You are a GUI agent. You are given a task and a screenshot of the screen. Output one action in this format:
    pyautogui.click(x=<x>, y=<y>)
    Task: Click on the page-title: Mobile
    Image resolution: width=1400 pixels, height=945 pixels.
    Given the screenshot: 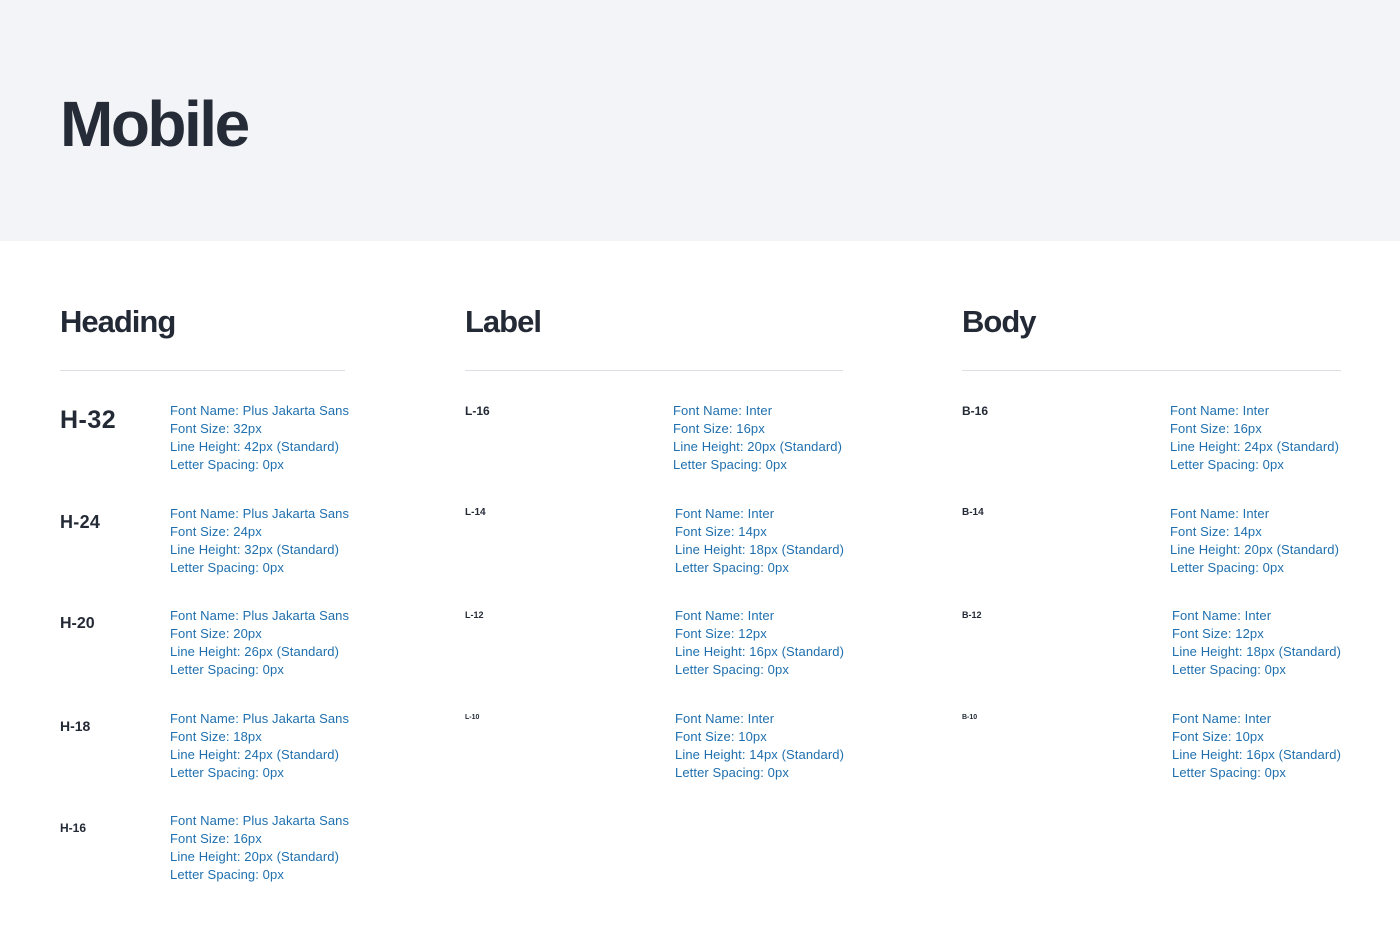 What is the action you would take?
    pyautogui.click(x=155, y=124)
    